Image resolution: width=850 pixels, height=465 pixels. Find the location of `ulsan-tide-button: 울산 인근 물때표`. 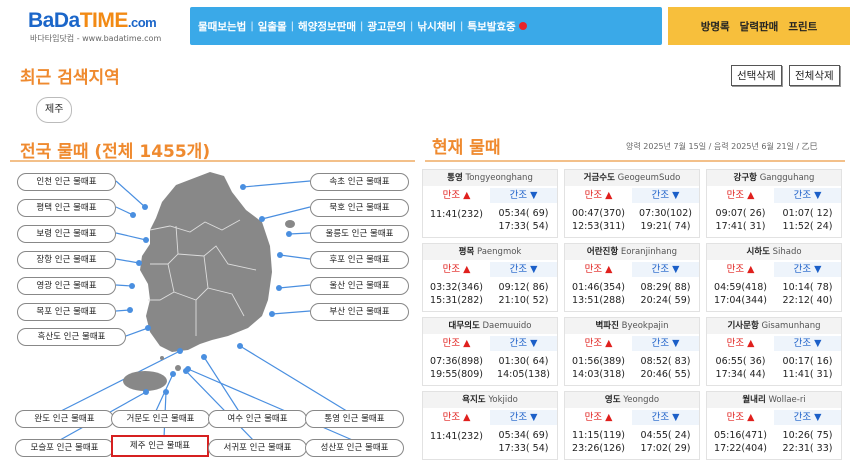

ulsan-tide-button: 울산 인근 물때표 is located at coordinates (359, 286).